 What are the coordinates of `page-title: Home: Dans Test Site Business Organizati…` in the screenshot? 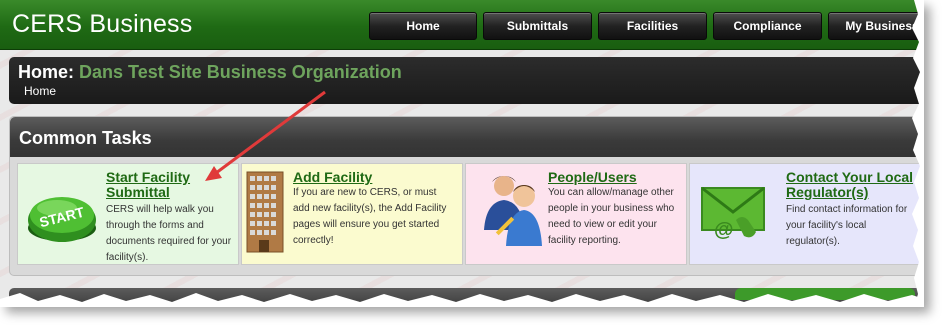 It's located at (210, 72).